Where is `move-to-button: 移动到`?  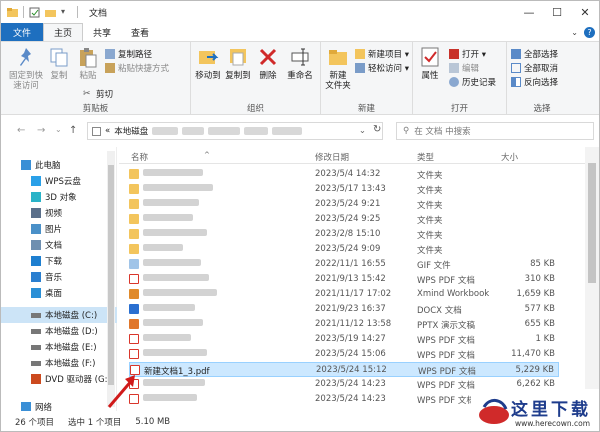
move-to-button: 移动到 is located at coordinates (208, 63).